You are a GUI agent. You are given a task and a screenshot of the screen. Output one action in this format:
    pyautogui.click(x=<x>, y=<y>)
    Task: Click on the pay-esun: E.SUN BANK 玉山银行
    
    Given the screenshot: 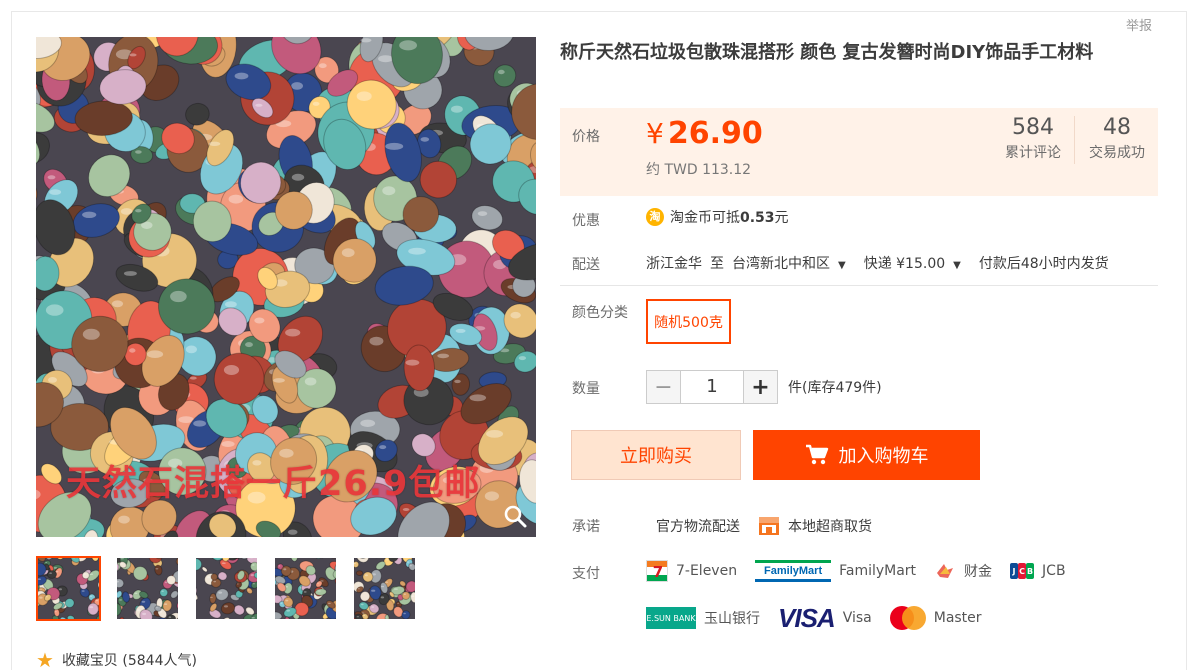 What is the action you would take?
    pyautogui.click(x=703, y=618)
    